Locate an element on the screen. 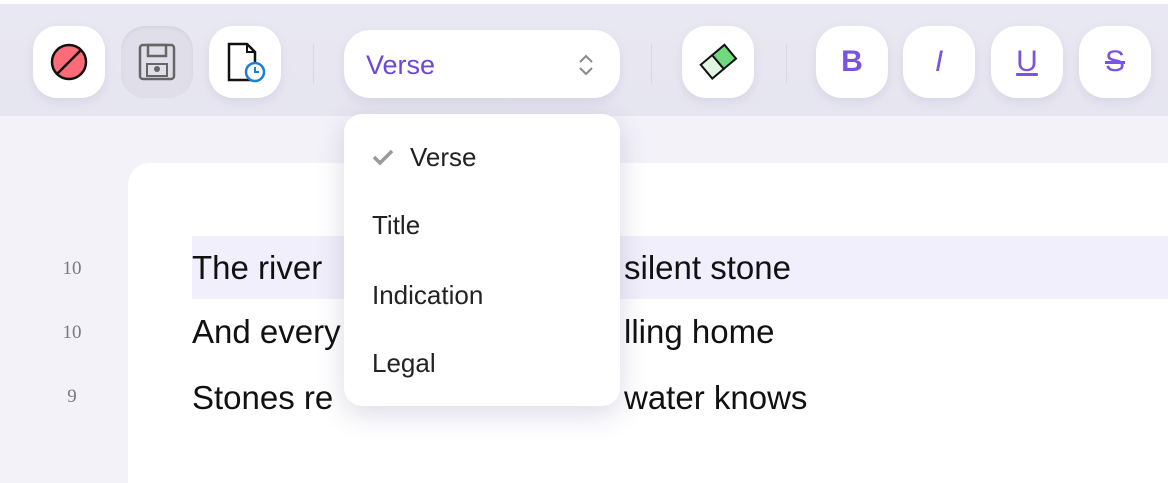 This screenshot has width=1168, height=483. stop-button is located at coordinates (69, 62).